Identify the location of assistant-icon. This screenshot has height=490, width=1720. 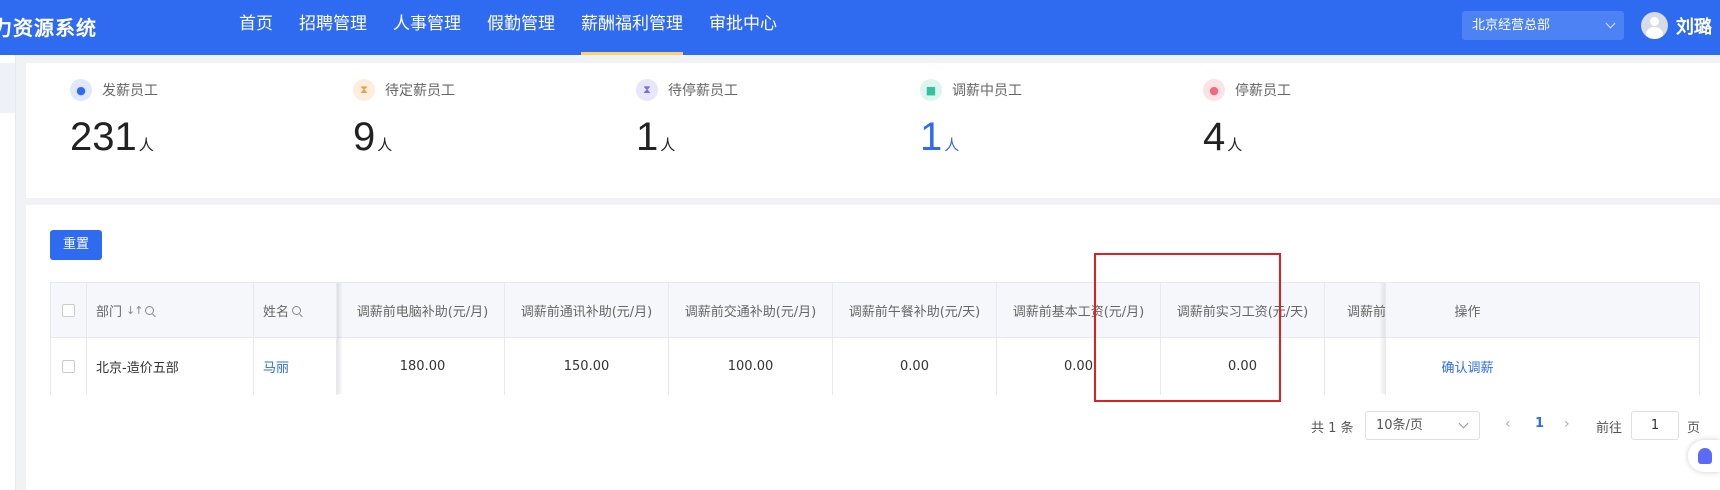
(1705, 456).